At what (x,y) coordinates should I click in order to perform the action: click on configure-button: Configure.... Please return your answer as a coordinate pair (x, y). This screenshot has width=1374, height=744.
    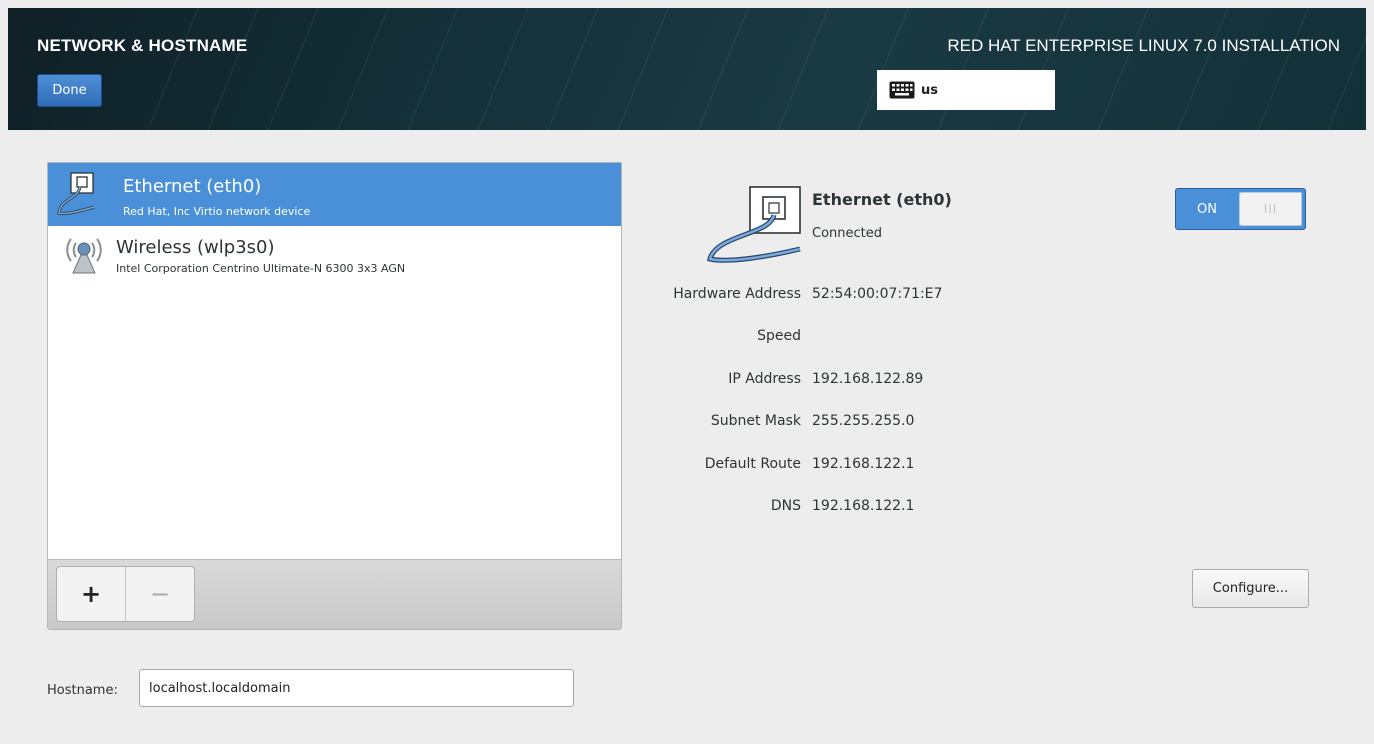
    Looking at the image, I should click on (1250, 588).